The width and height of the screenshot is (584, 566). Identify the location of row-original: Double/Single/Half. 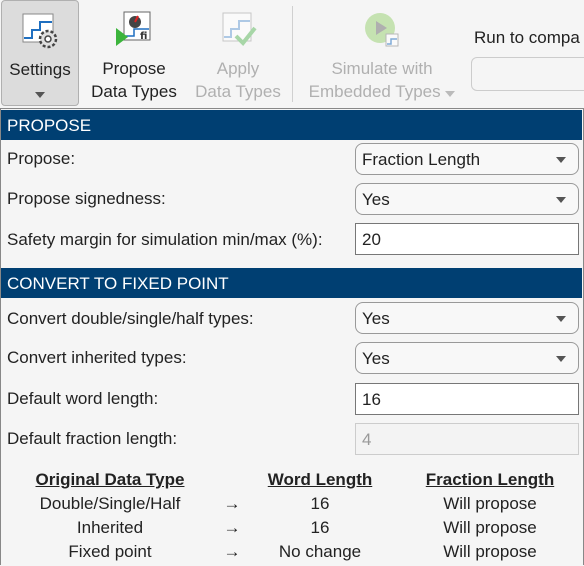
(110, 503).